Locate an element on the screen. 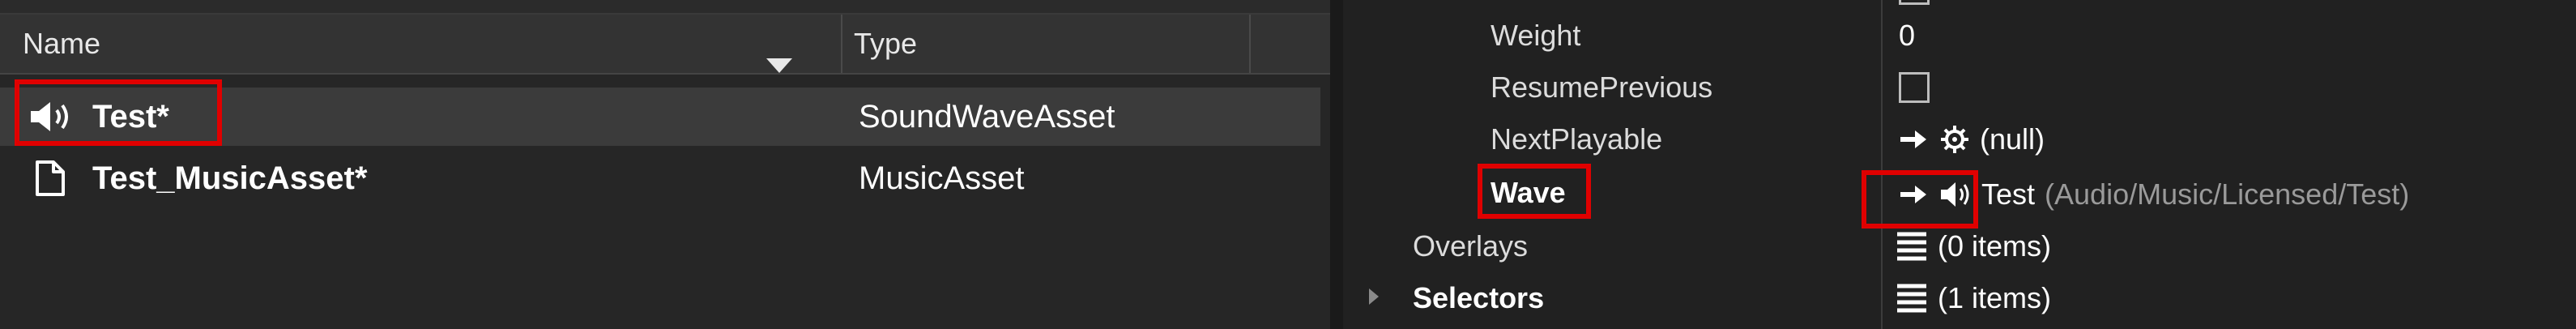 Image resolution: width=2576 pixels, height=329 pixels. expand-arrow-icon is located at coordinates (1374, 296).